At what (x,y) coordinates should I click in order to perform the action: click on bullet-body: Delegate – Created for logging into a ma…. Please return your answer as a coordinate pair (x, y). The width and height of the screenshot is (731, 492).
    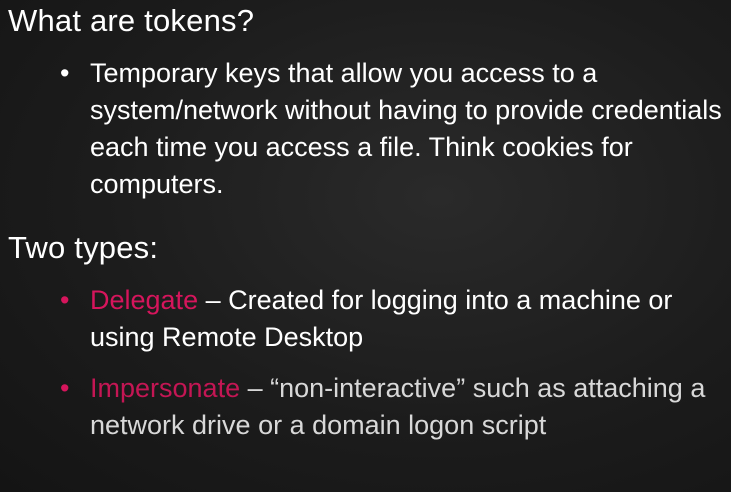
    Looking at the image, I should click on (407, 319).